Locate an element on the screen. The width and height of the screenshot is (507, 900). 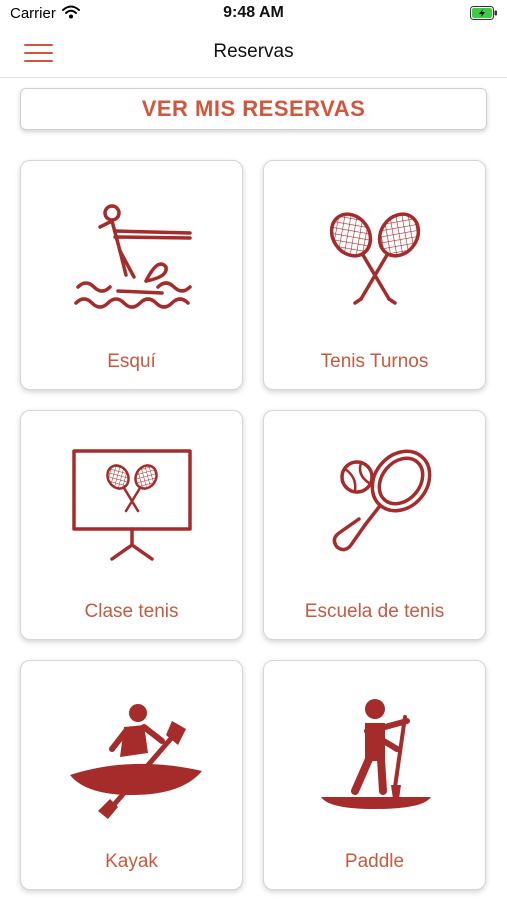
navigation-bar: Reservas is located at coordinates (253, 53).